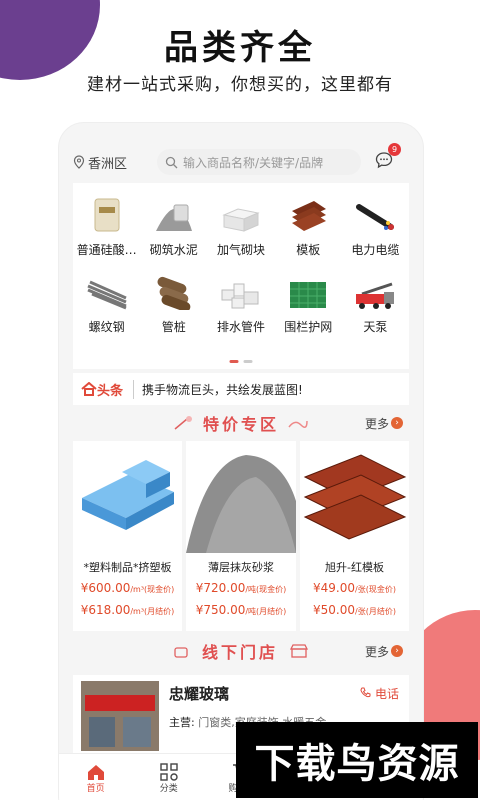 This screenshot has width=480, height=800. I want to click on special-section-title: 特价专区, so click(240, 424).